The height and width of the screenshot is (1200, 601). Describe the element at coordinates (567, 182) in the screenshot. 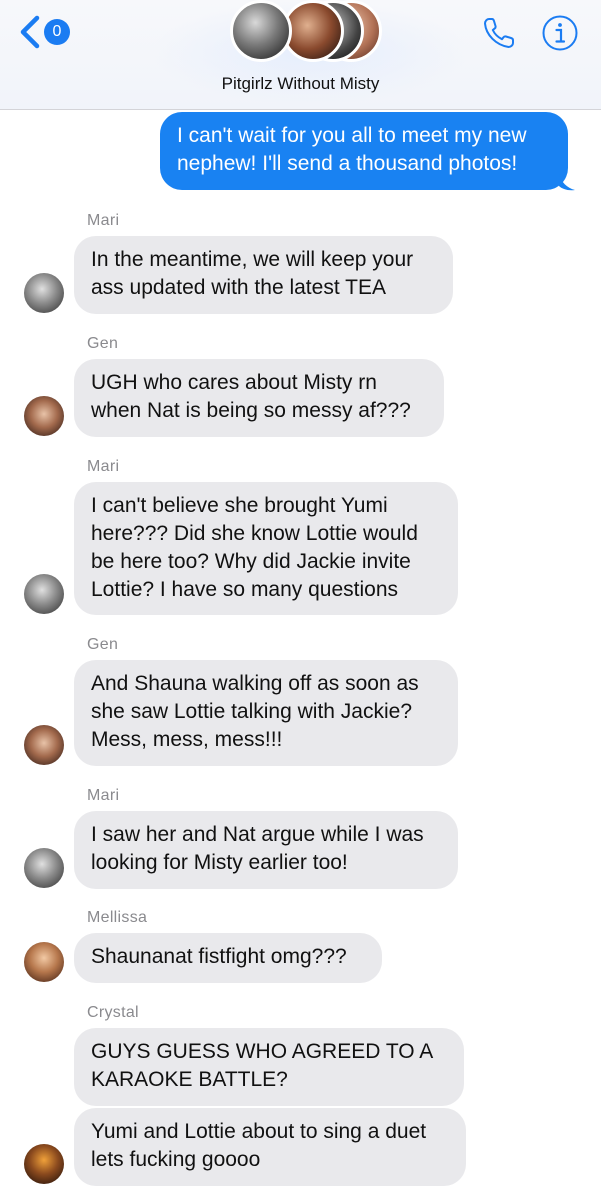

I see `bubble-tail` at that location.